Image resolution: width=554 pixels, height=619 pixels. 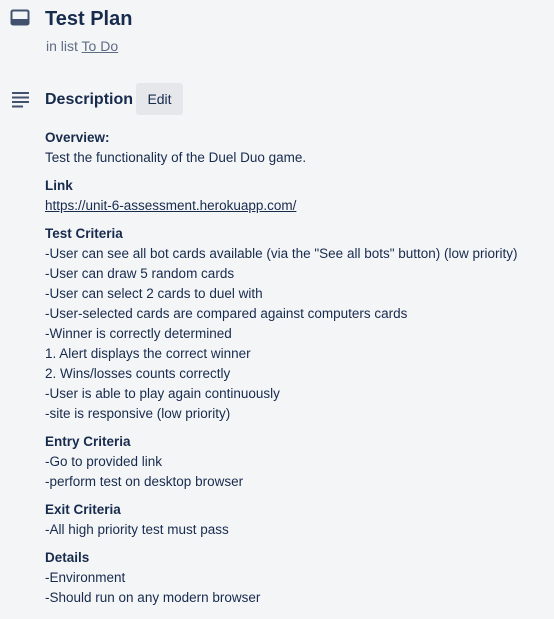 What do you see at coordinates (21, 99) in the screenshot?
I see `description-lines-icon` at bounding box center [21, 99].